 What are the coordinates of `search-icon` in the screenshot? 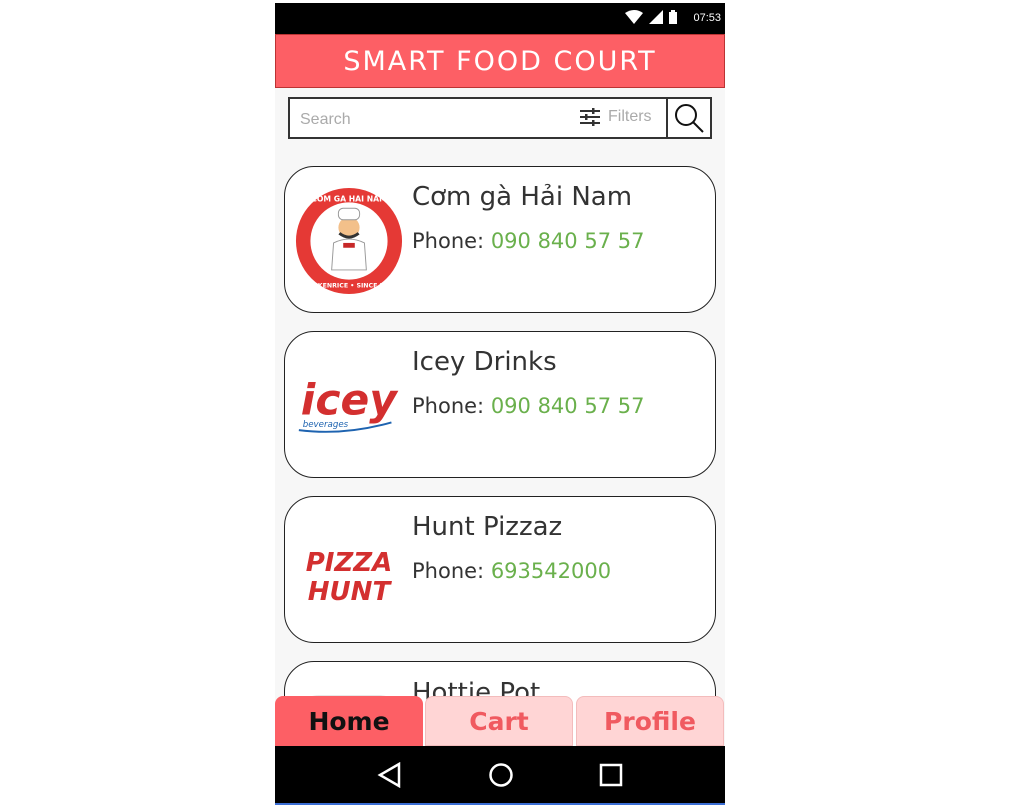 It's located at (689, 118).